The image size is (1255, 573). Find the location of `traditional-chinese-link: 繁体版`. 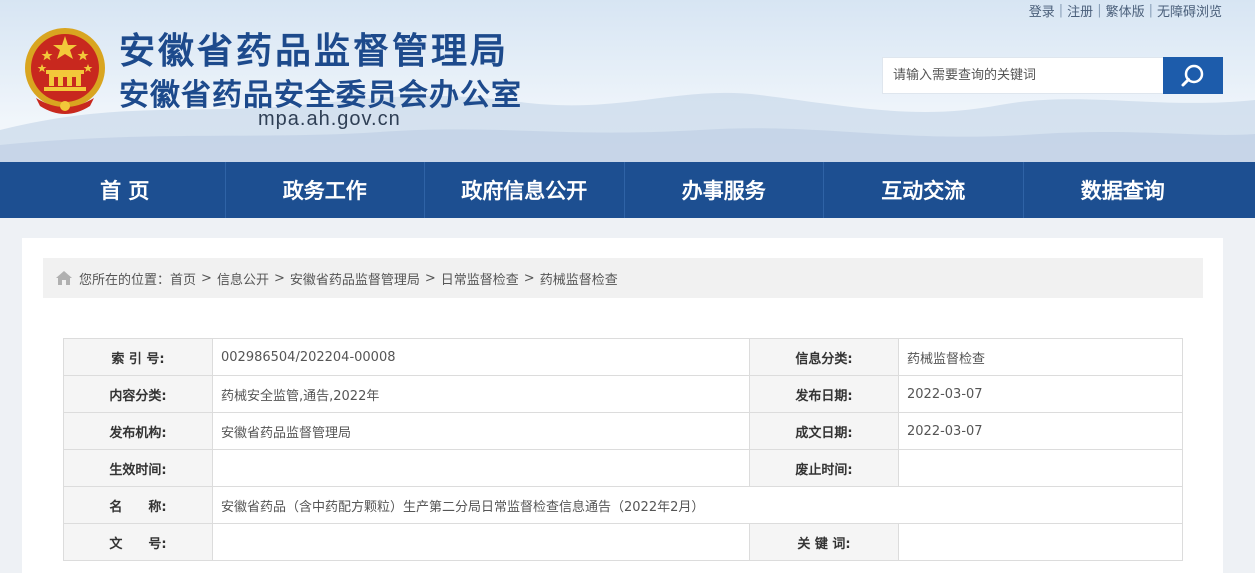

traditional-chinese-link: 繁体版 is located at coordinates (1125, 10).